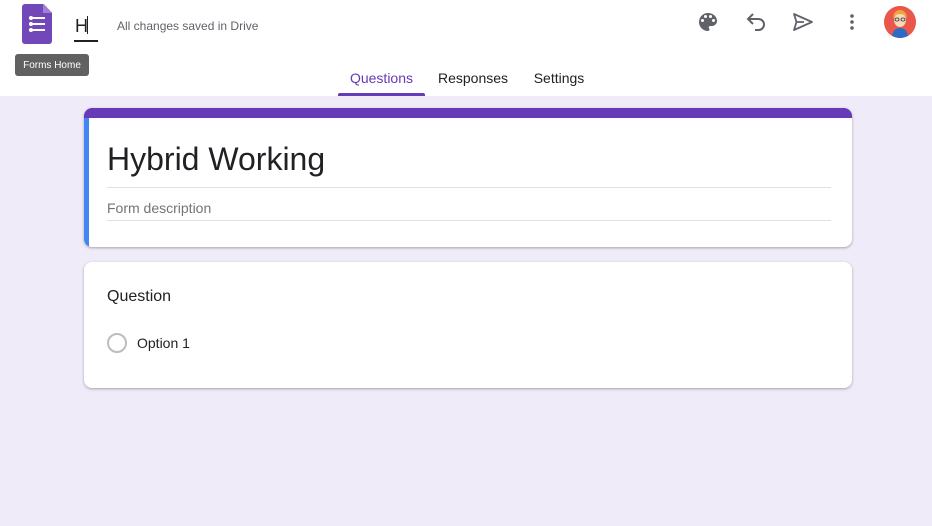  What do you see at coordinates (163, 343) in the screenshot?
I see `option-label: Option 1` at bounding box center [163, 343].